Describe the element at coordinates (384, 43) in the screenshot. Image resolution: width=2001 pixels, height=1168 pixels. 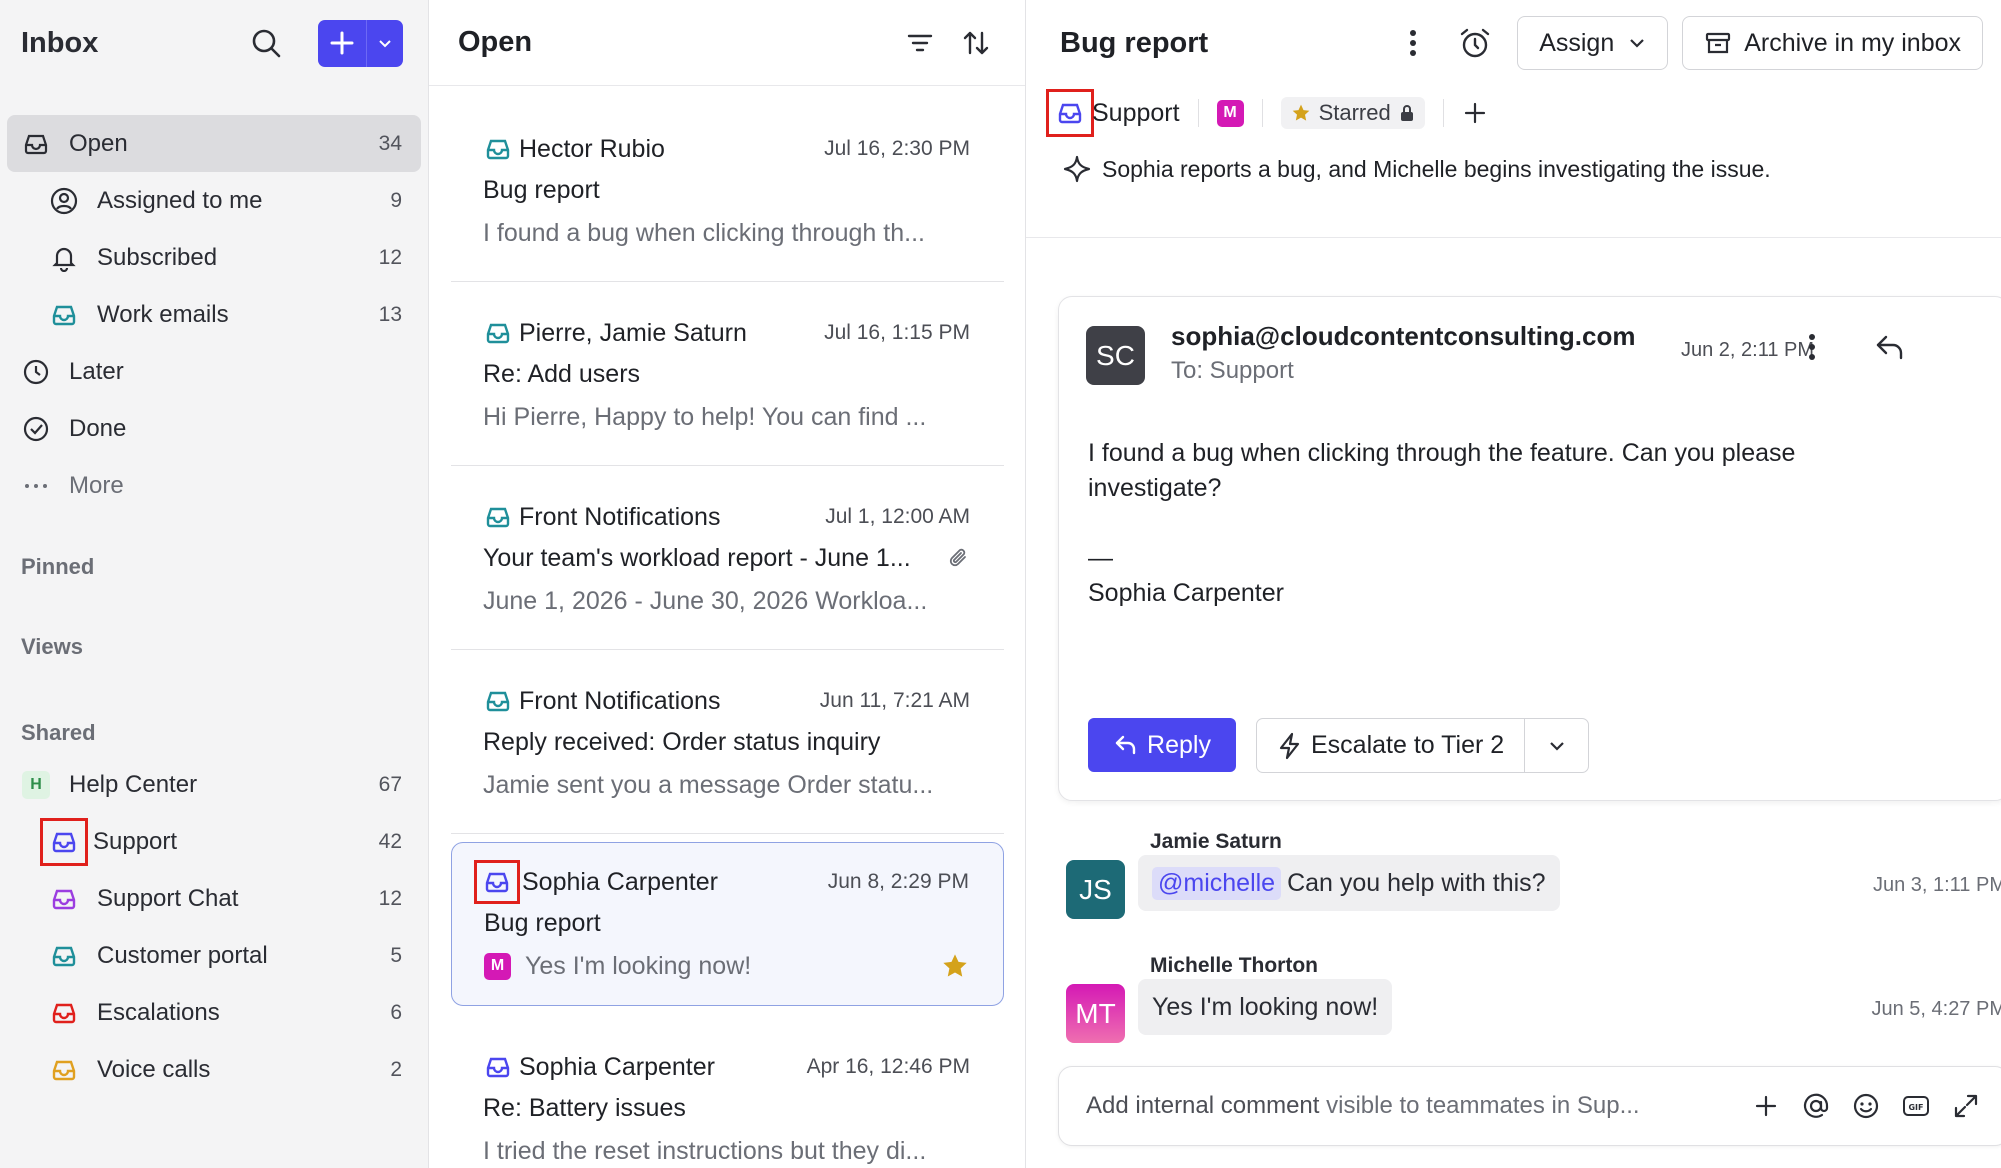
I see `compose-chevron-down-icon` at that location.